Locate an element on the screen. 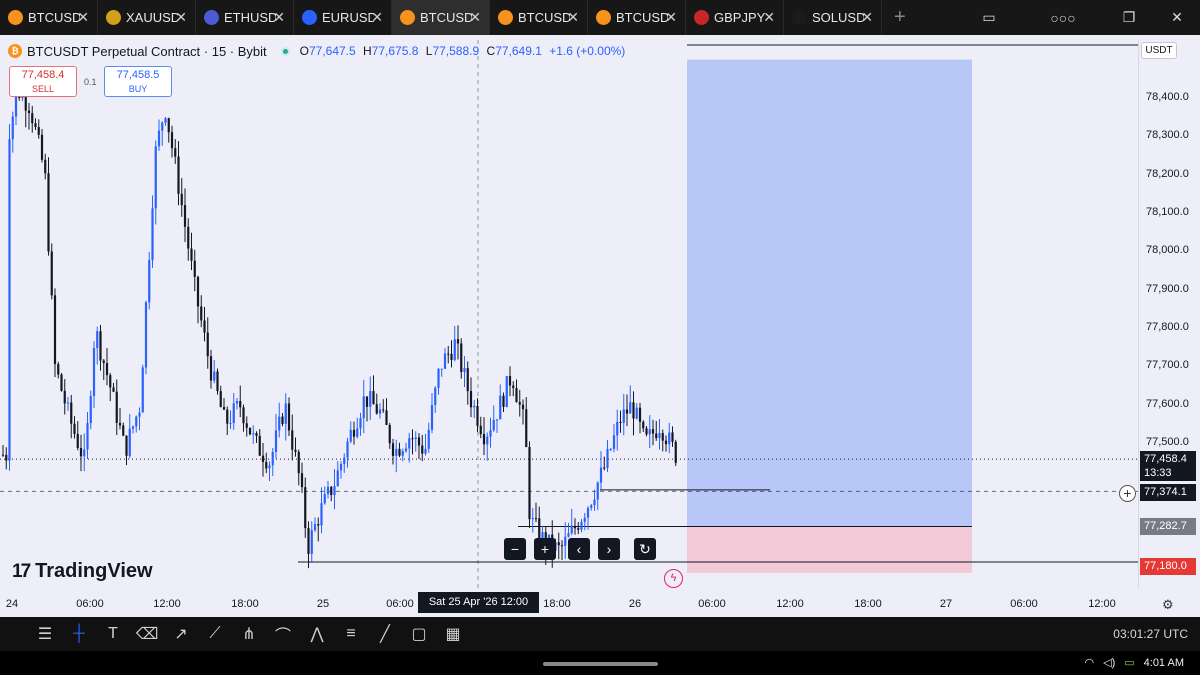 This screenshot has height=675, width=1200. tab-gbpjpy-7: GBPJPY ✕ is located at coordinates (735, 17).